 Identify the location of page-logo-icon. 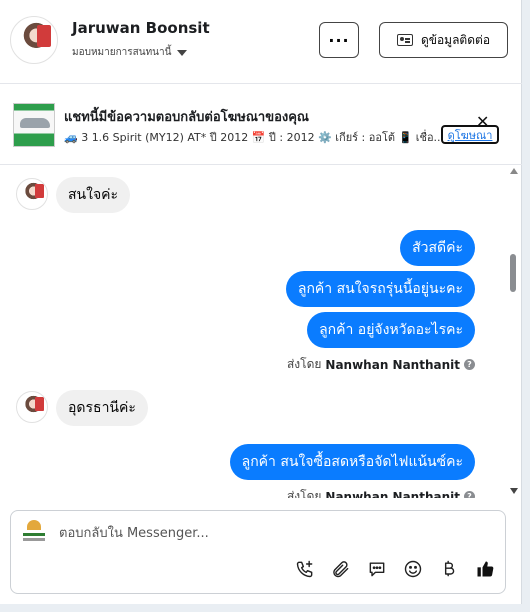
(34, 531).